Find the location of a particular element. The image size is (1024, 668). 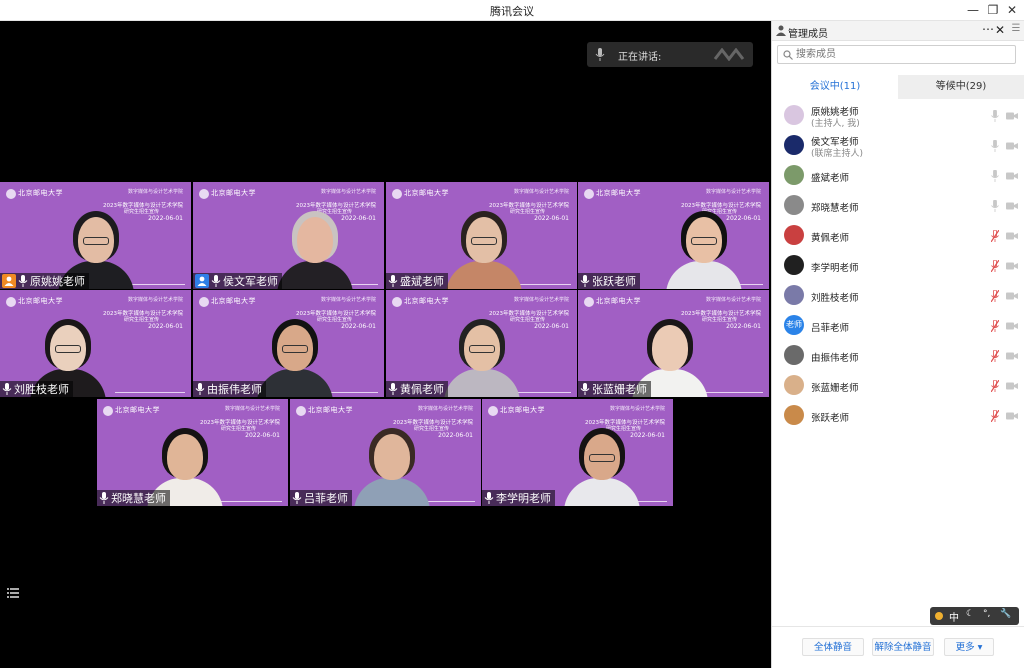

participant-nametag: 刘胜枝老师 is located at coordinates (36, 389).